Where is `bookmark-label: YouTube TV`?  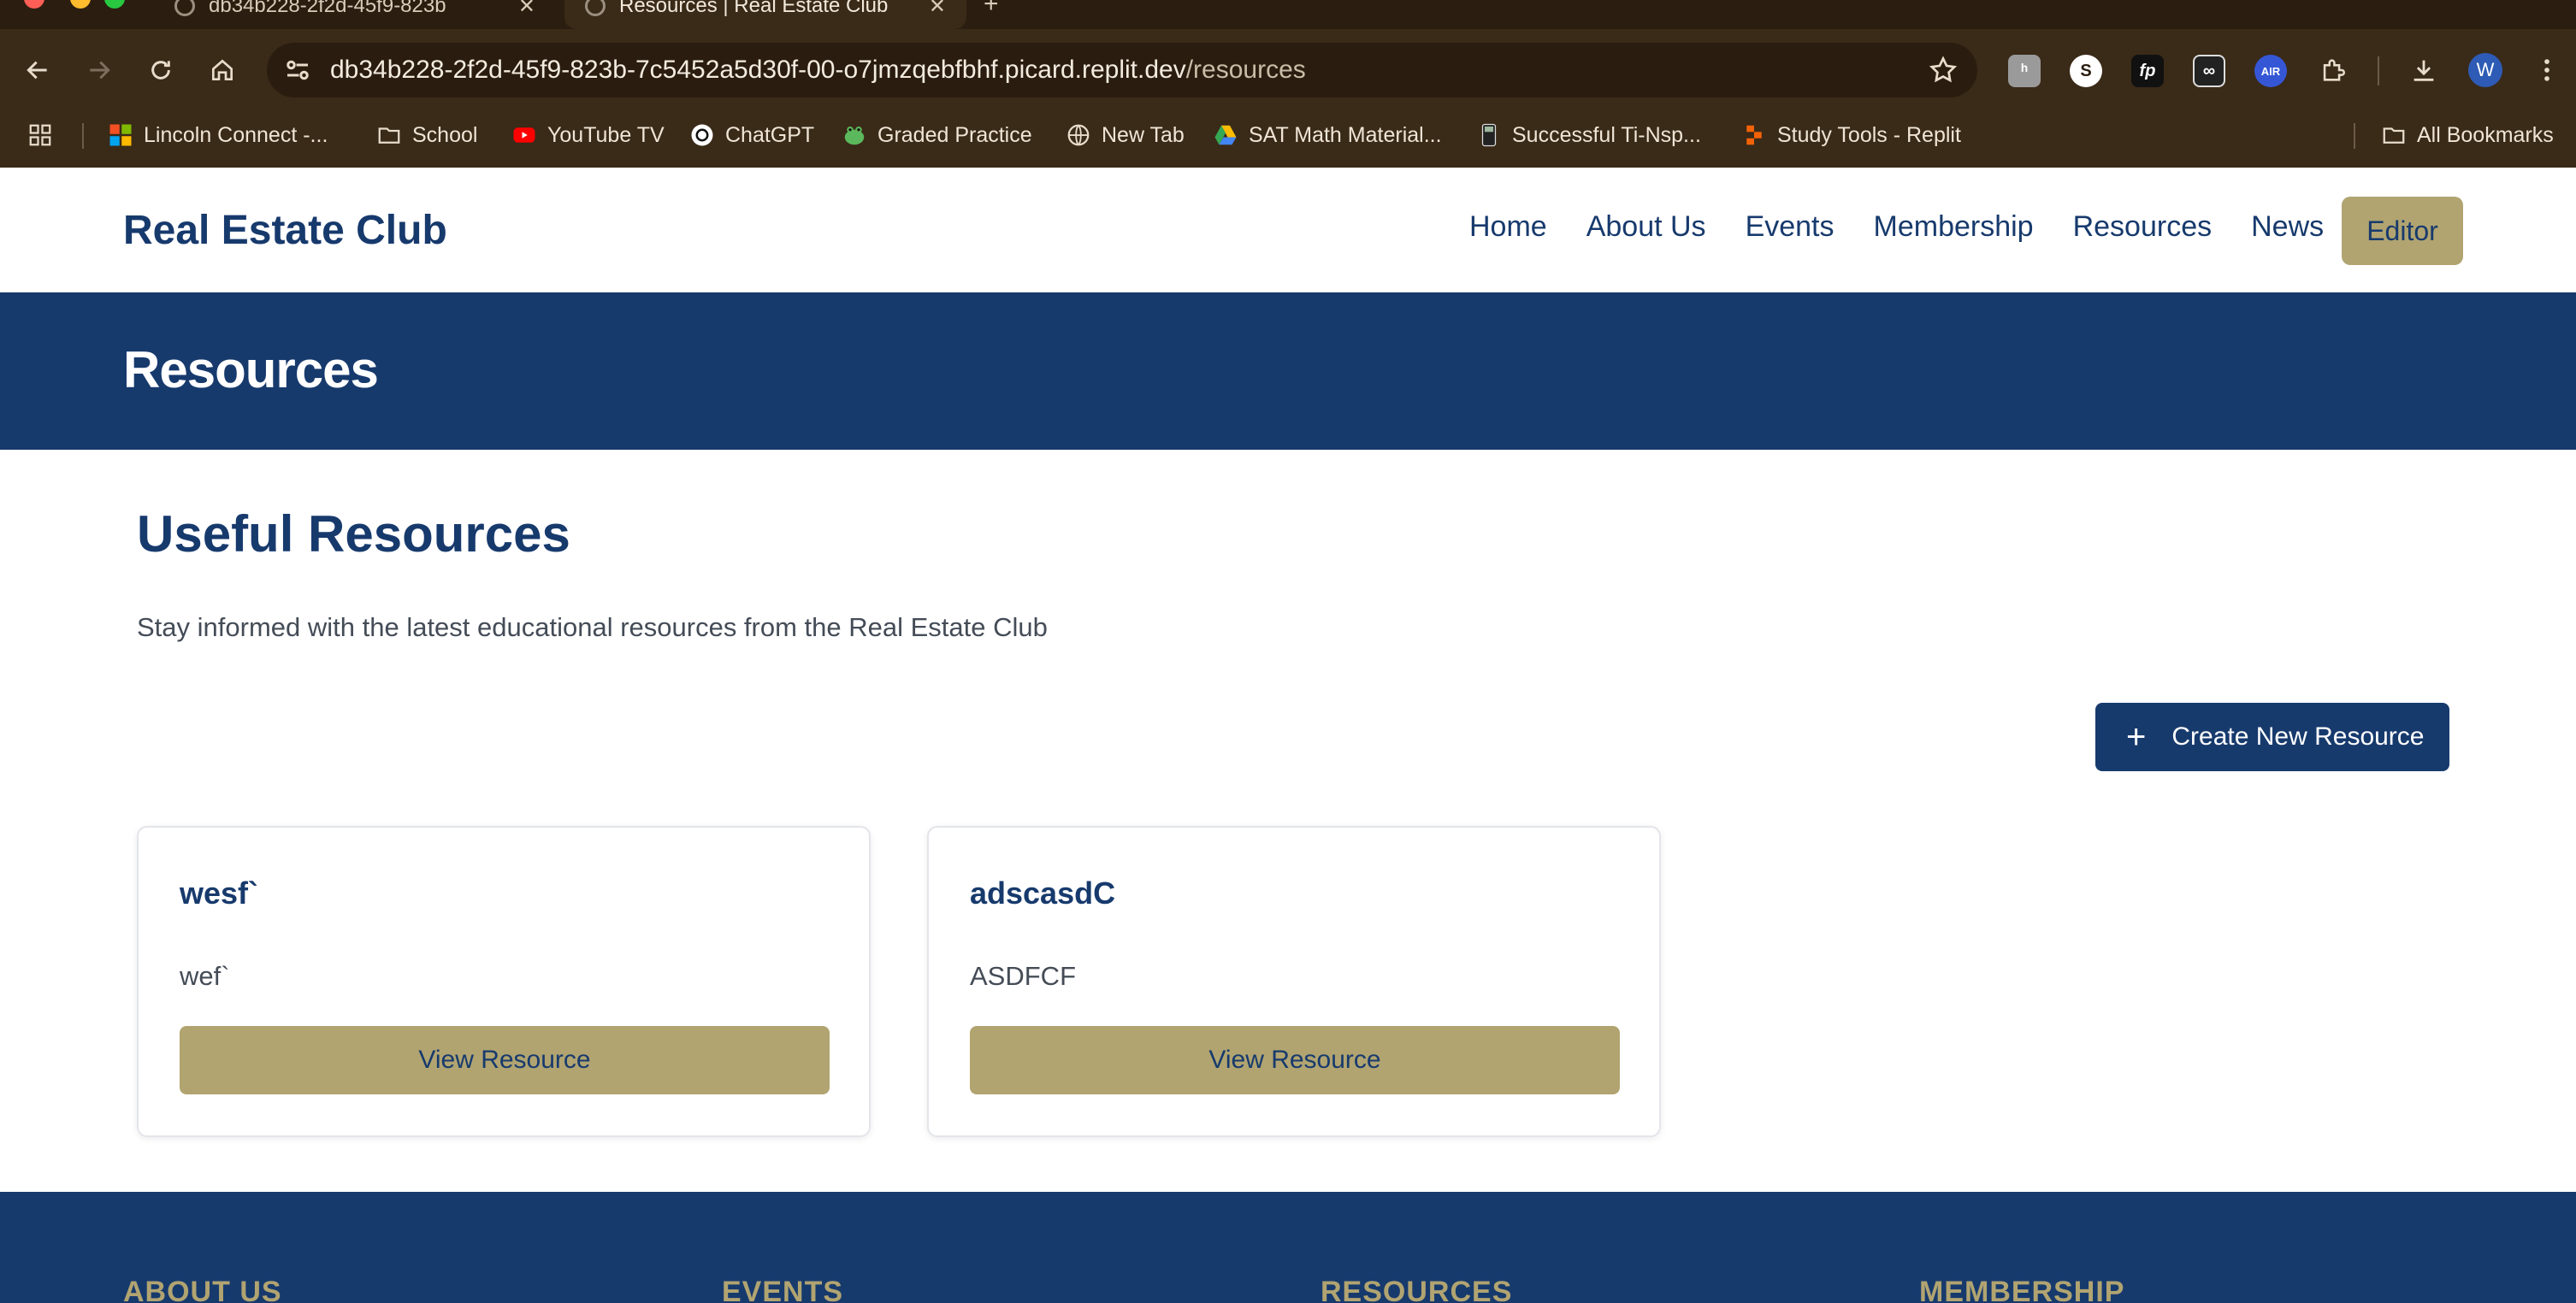
bookmark-label: YouTube TV is located at coordinates (606, 134).